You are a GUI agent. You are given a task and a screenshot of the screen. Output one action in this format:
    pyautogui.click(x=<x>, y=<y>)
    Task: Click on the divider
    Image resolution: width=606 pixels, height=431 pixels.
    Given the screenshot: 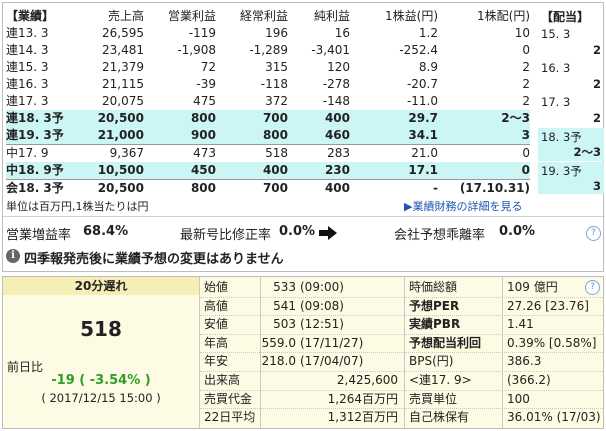 What is the action you would take?
    pyautogui.click(x=304, y=216)
    